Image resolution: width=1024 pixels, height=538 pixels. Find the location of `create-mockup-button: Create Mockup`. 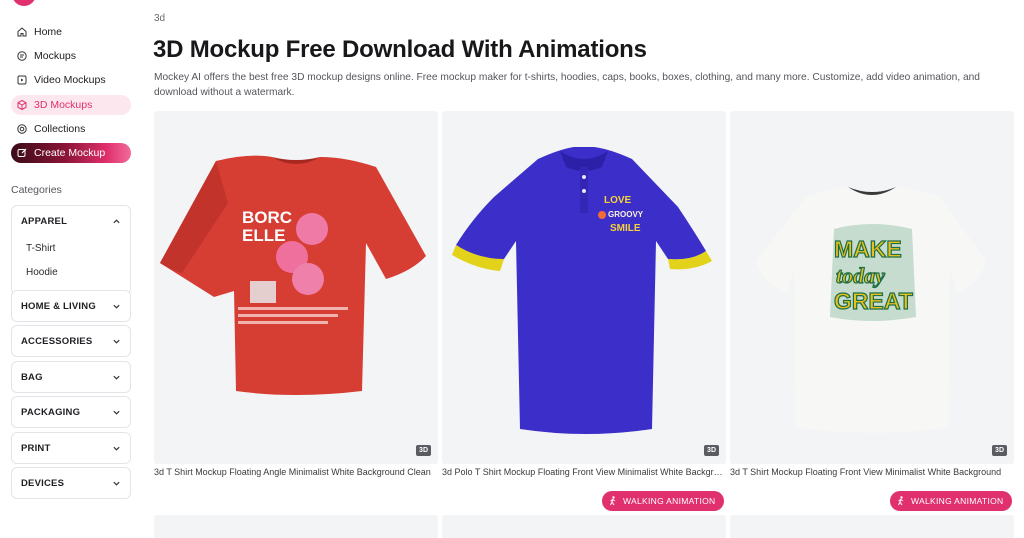

create-mockup-button: Create Mockup is located at coordinates (71, 152).